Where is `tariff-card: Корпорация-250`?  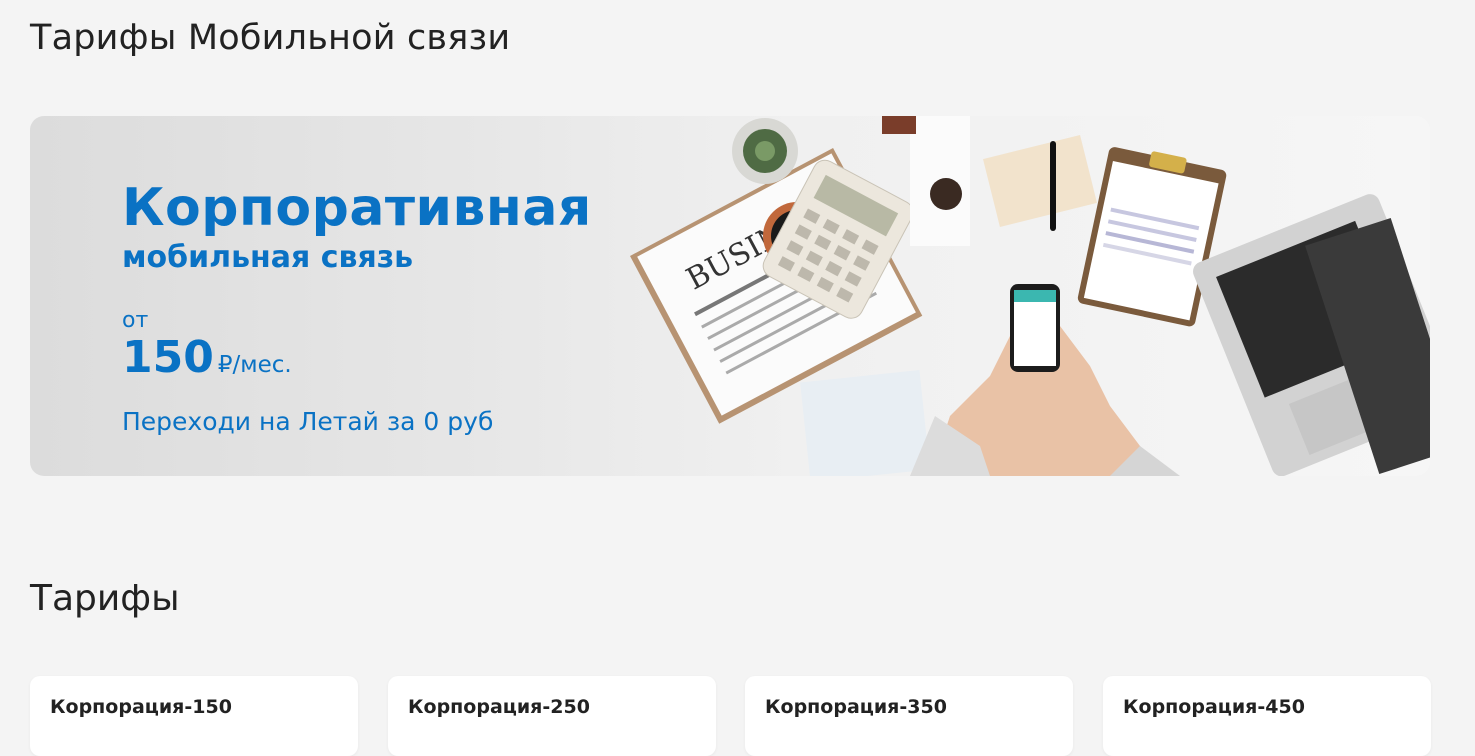
tariff-card: Корпорация-250 is located at coordinates (552, 716).